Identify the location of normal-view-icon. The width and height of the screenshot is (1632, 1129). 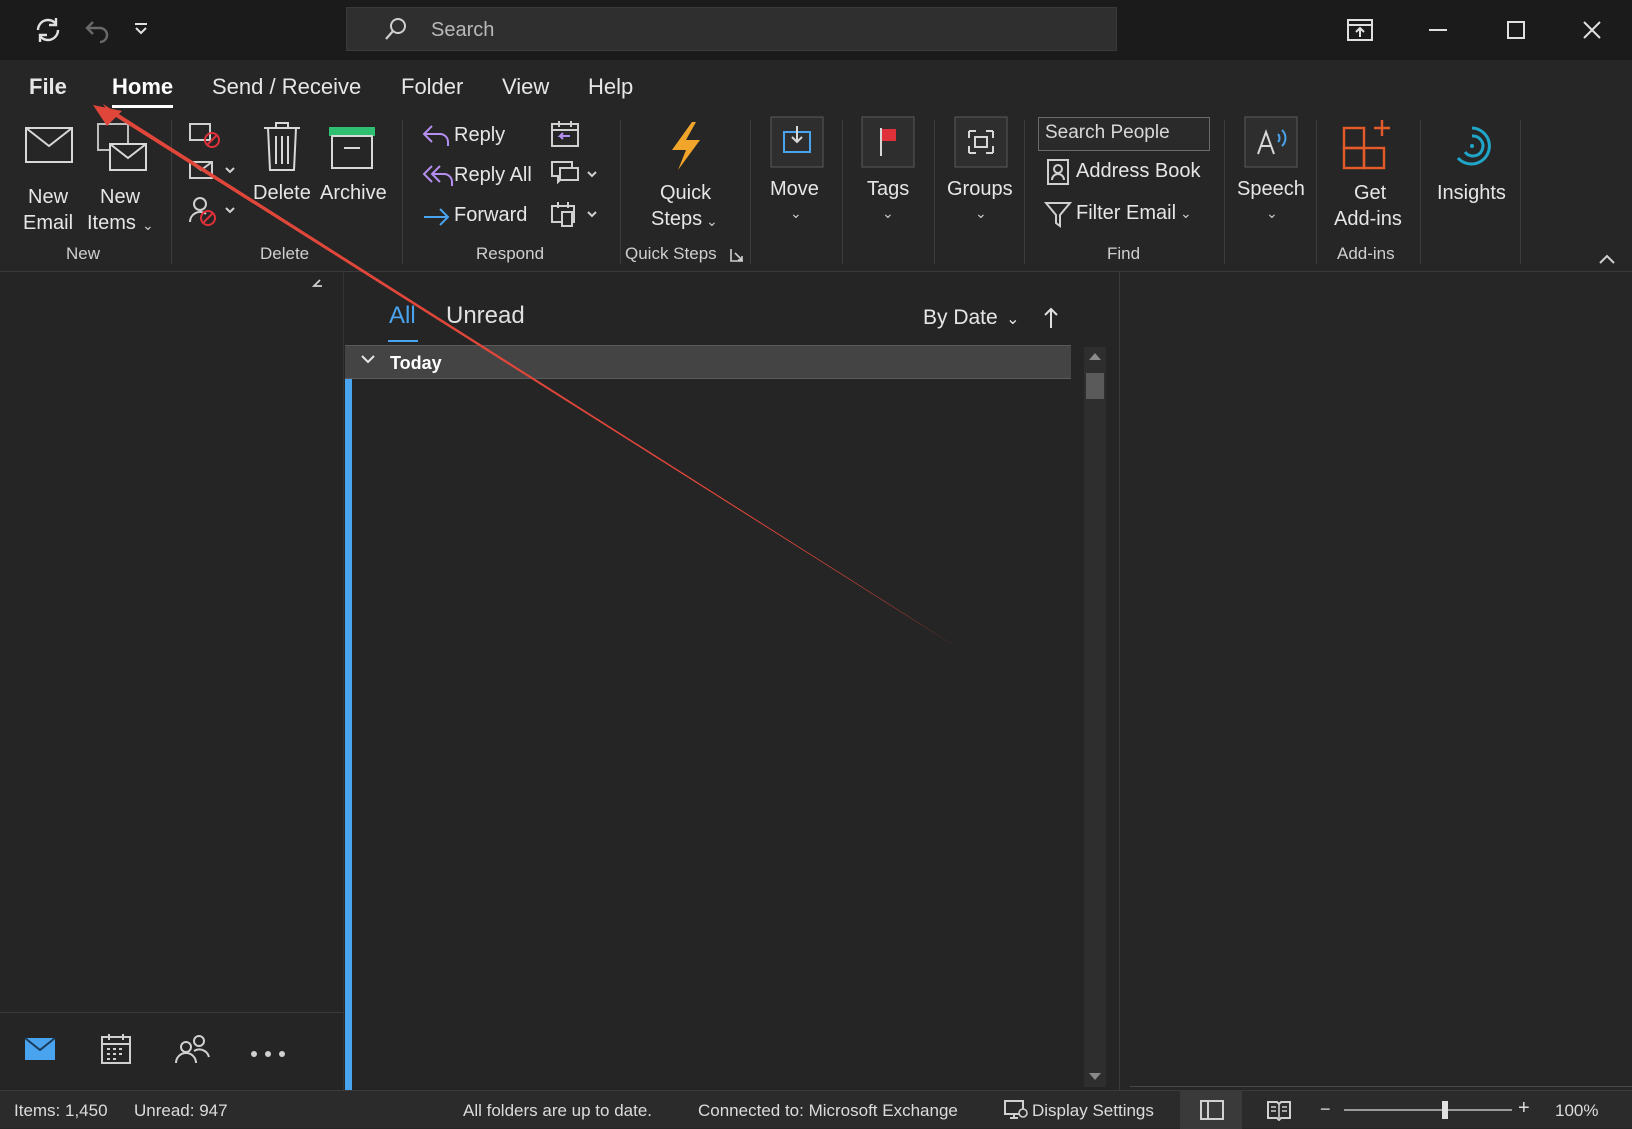
(1212, 1110).